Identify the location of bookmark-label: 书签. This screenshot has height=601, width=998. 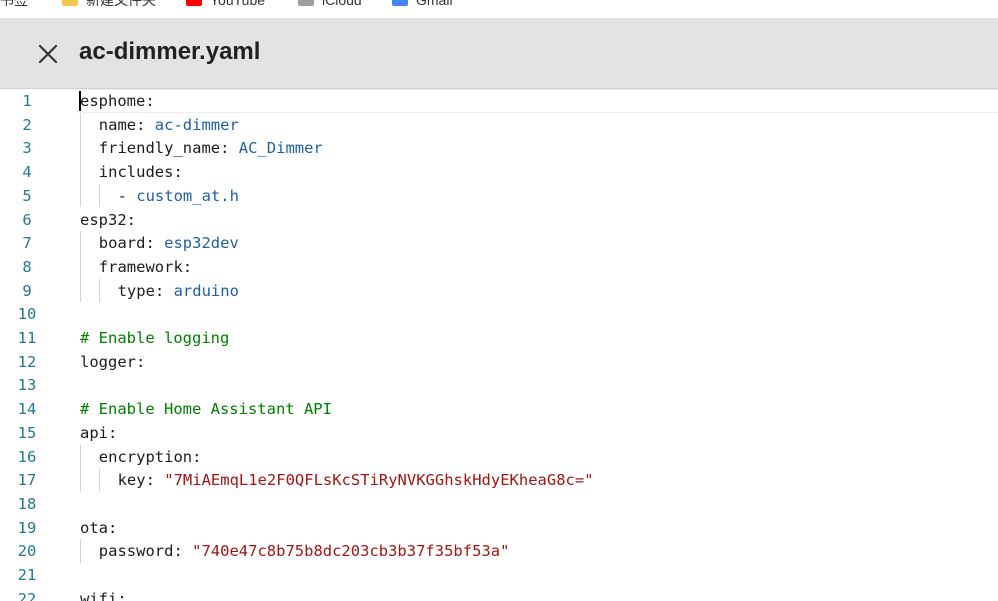
(14, 4).